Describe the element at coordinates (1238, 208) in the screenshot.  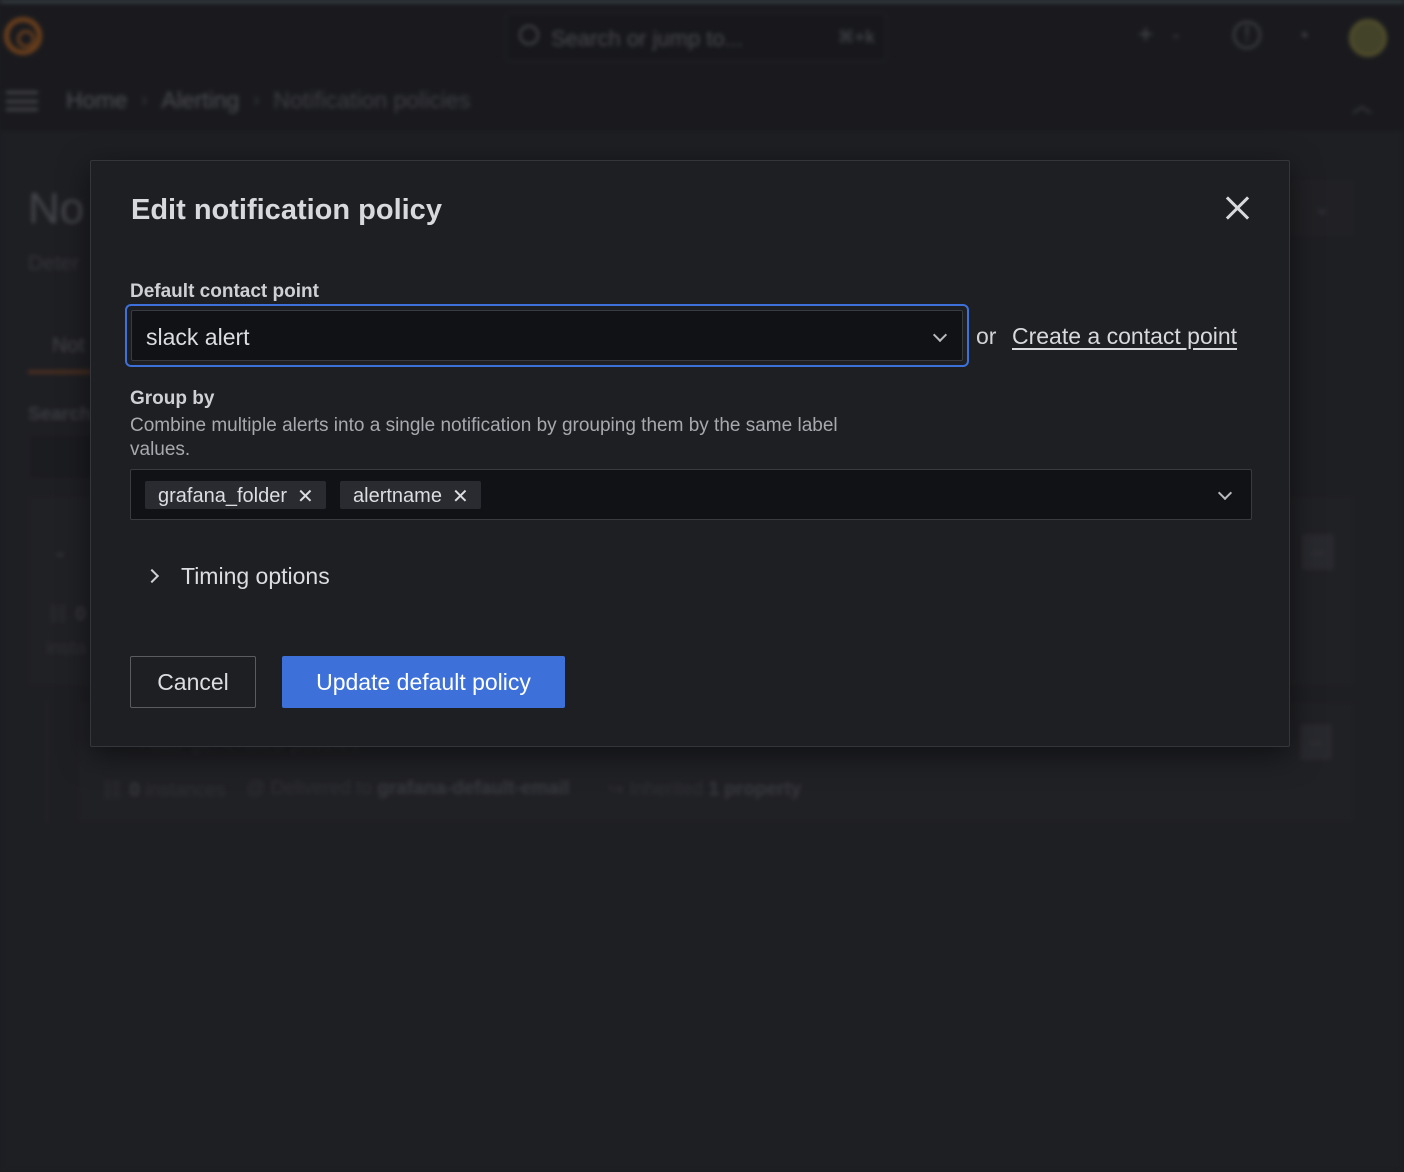
I see `close-icon` at that location.